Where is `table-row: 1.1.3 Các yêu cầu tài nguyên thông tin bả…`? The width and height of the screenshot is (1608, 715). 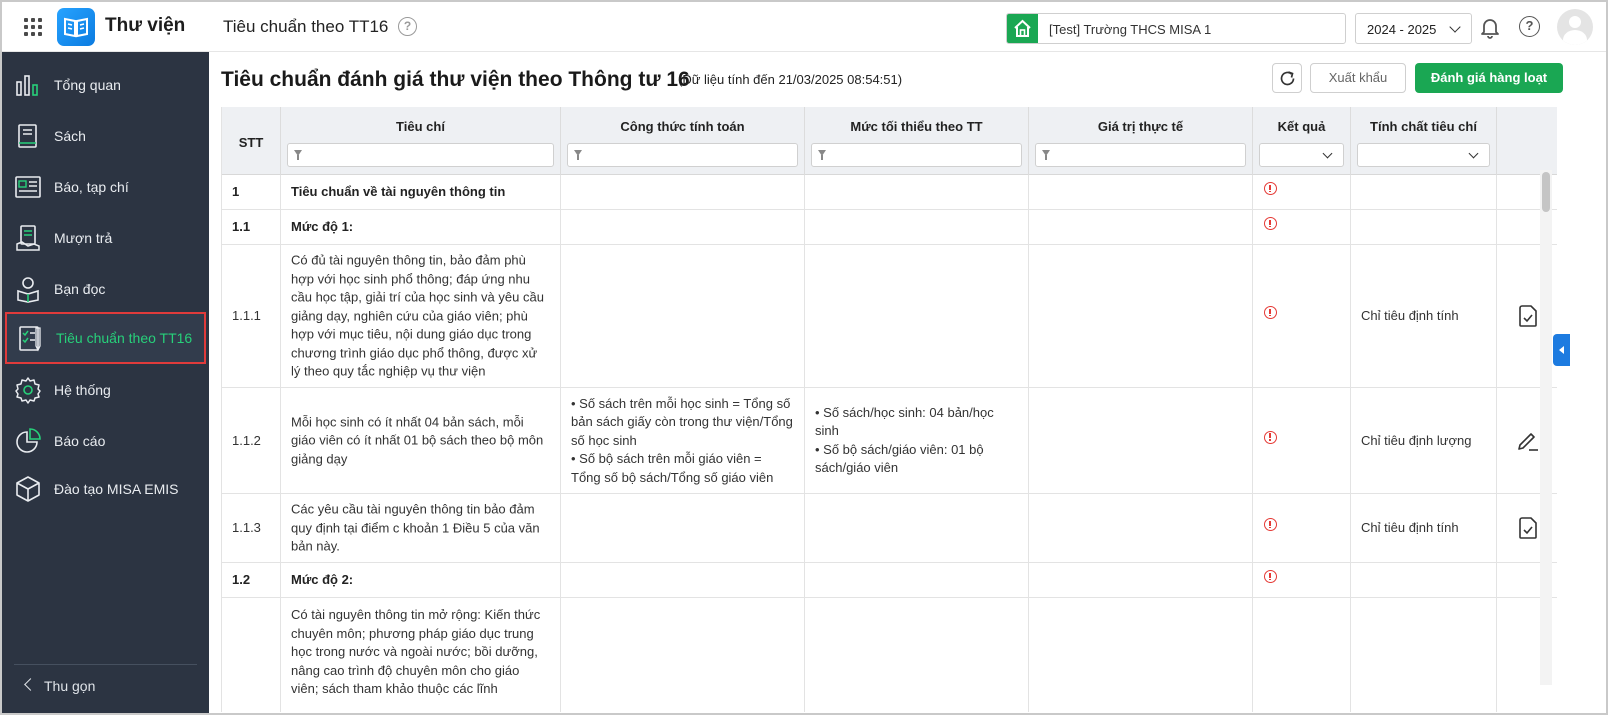 table-row: 1.1.3 Các yêu cầu tài nguyên thông tin bả… is located at coordinates (889, 528).